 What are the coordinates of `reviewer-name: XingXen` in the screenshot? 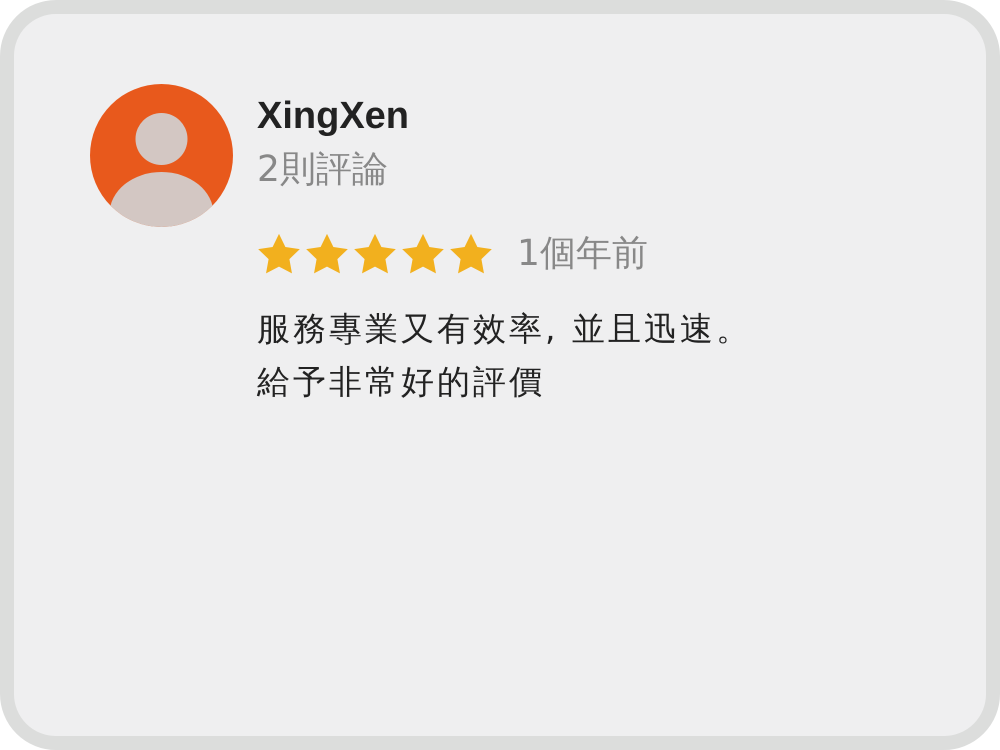 It's located at (333, 117).